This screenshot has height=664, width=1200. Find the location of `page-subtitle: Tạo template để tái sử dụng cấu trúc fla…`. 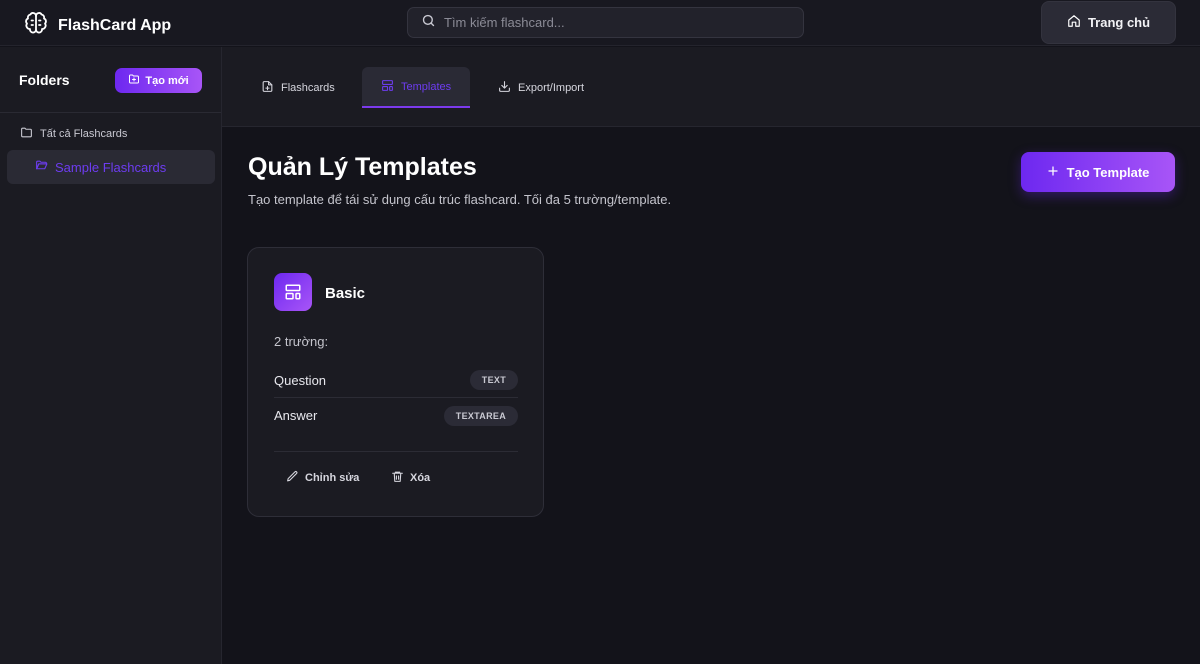

page-subtitle: Tạo template để tái sử dụng cấu trúc fla… is located at coordinates (460, 199).